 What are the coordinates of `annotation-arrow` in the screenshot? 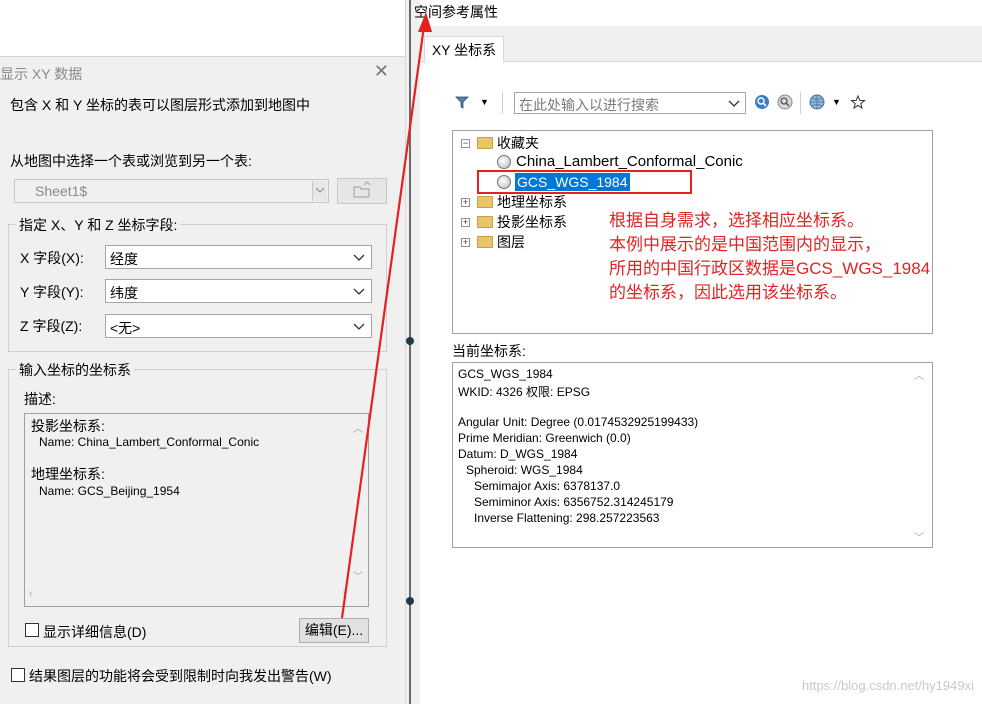 It's located at (386, 315).